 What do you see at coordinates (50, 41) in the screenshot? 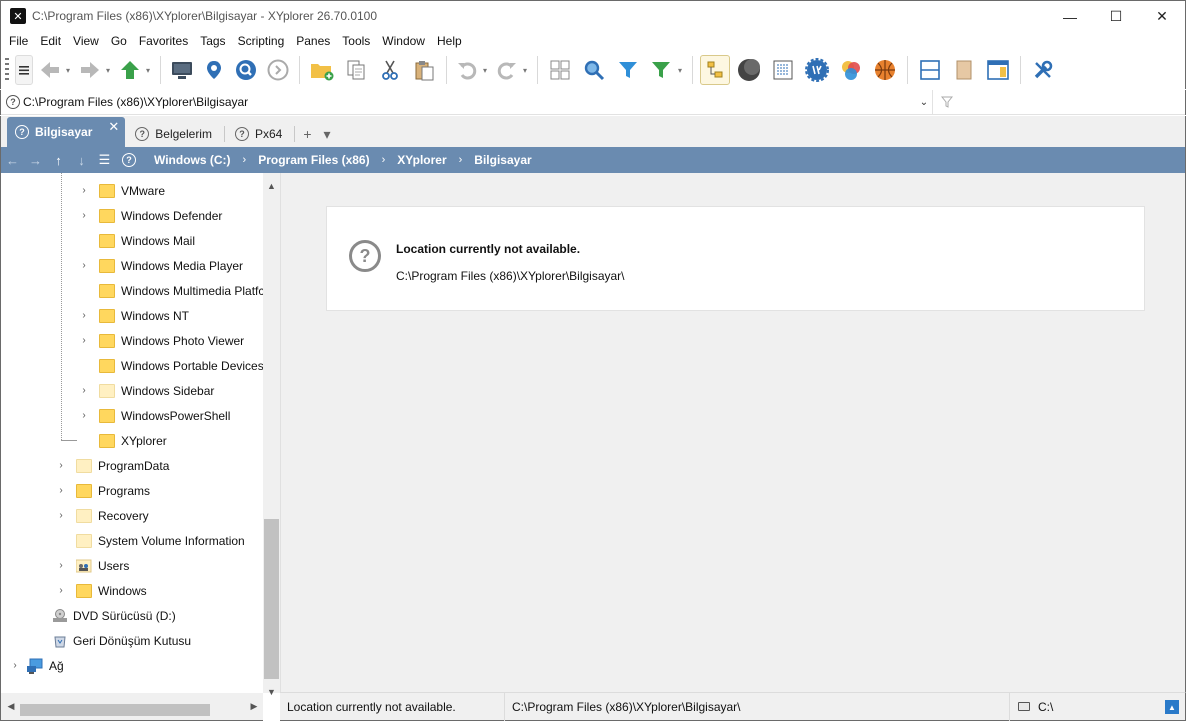
I see `menu-edit: Edit` at bounding box center [50, 41].